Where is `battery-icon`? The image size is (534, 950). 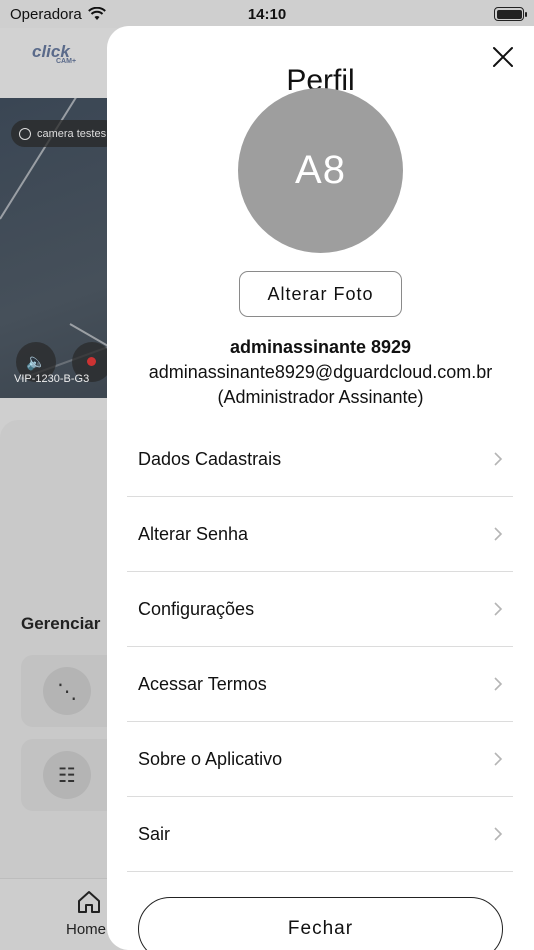
battery-icon is located at coordinates (510, 14).